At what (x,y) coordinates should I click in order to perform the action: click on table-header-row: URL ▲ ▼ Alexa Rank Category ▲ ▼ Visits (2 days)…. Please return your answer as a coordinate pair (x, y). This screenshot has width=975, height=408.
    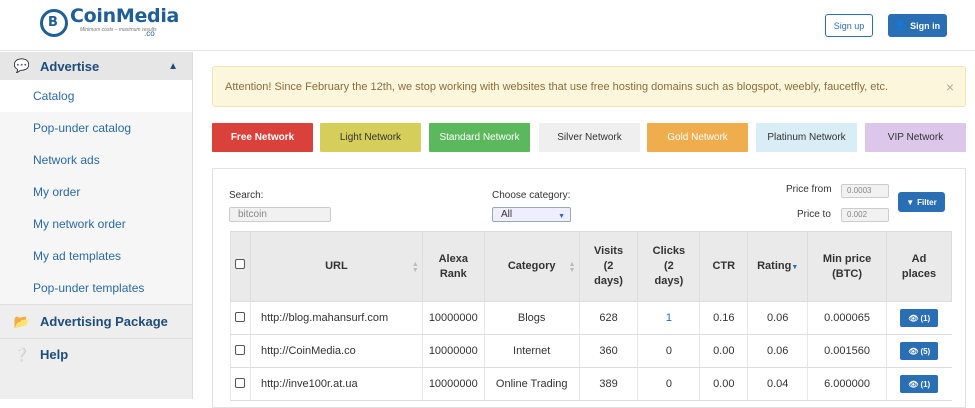
    Looking at the image, I should click on (591, 266).